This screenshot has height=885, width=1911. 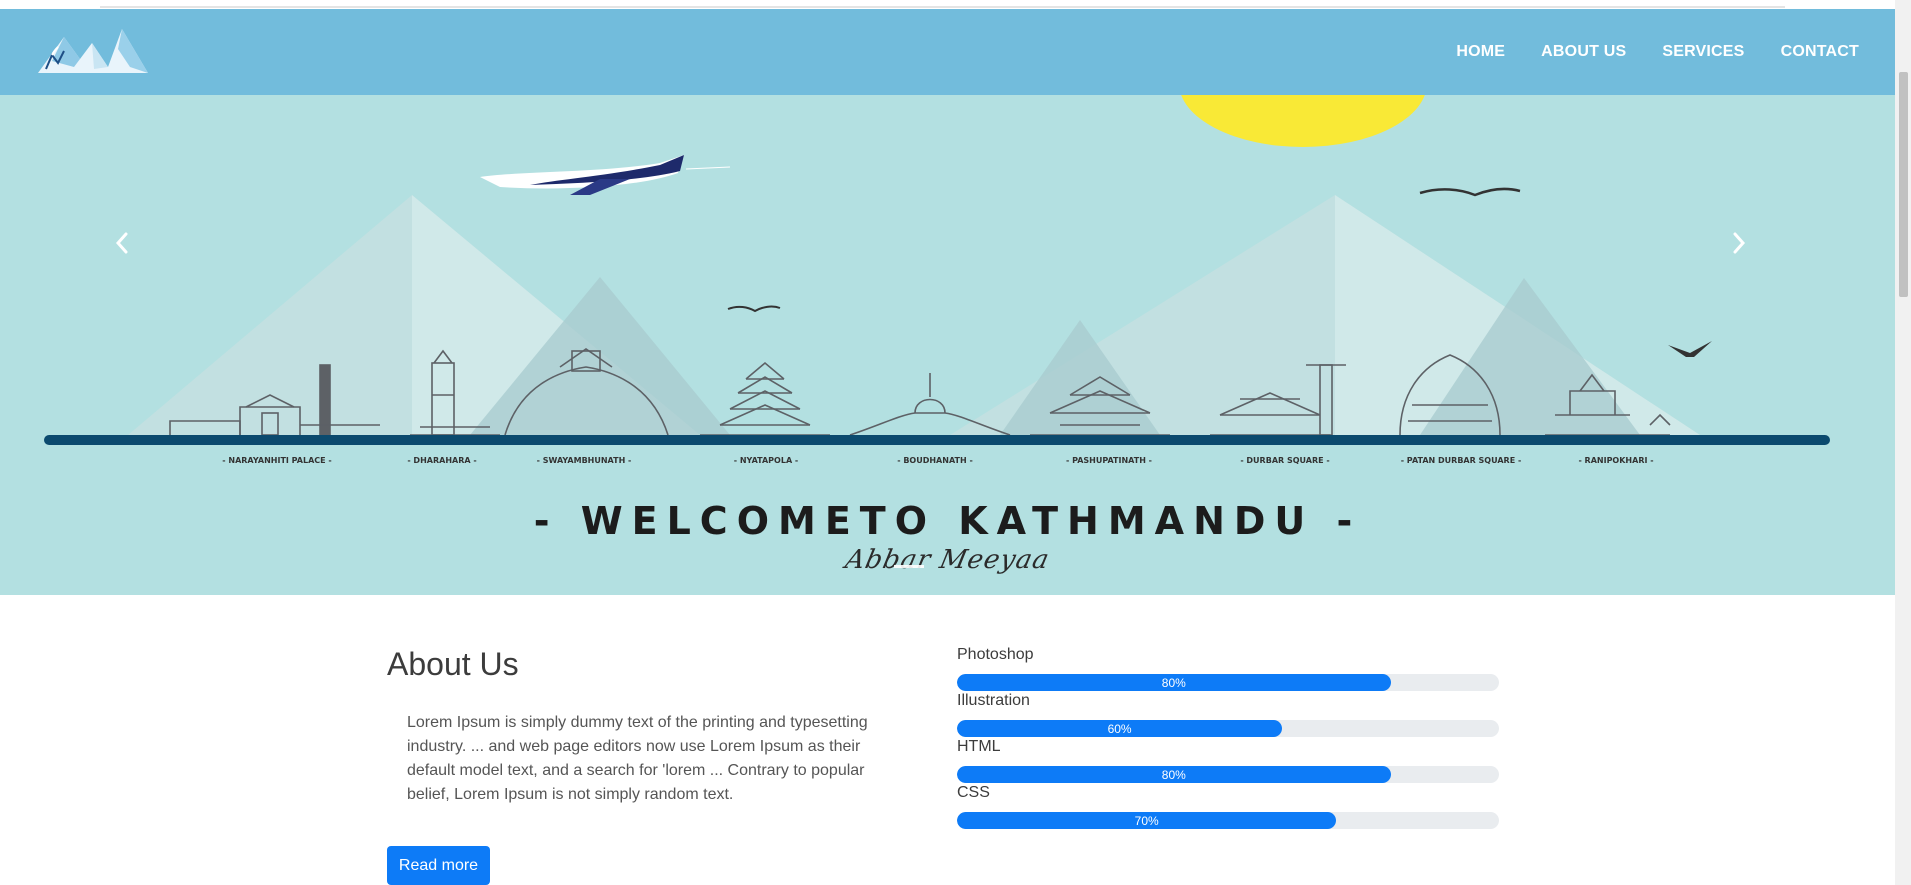 What do you see at coordinates (1461, 460) in the screenshot?
I see `landmark-label: - PATAN DURBAR SQUARE -` at bounding box center [1461, 460].